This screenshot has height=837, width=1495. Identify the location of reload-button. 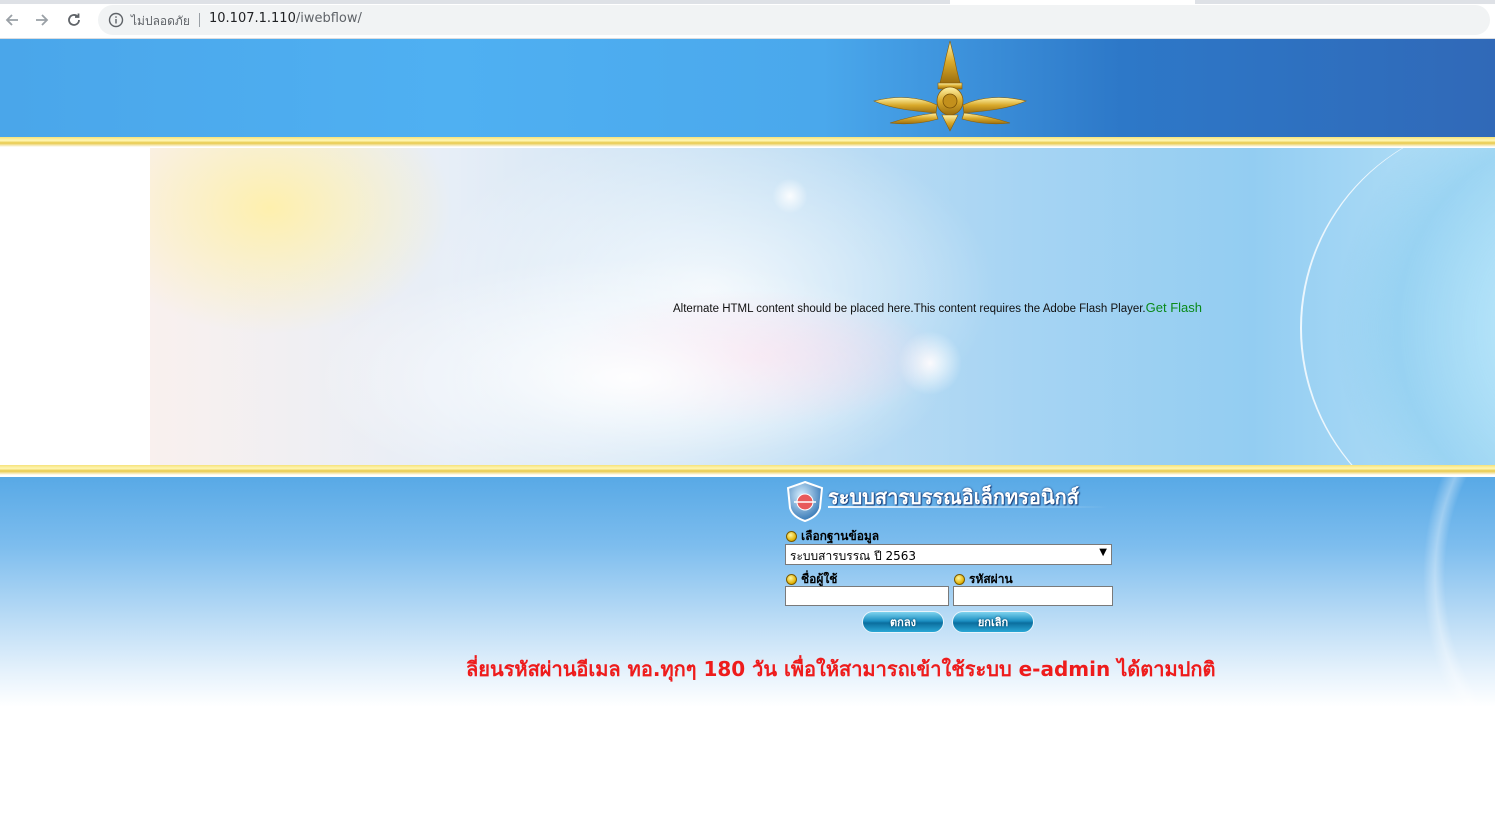
(74, 20).